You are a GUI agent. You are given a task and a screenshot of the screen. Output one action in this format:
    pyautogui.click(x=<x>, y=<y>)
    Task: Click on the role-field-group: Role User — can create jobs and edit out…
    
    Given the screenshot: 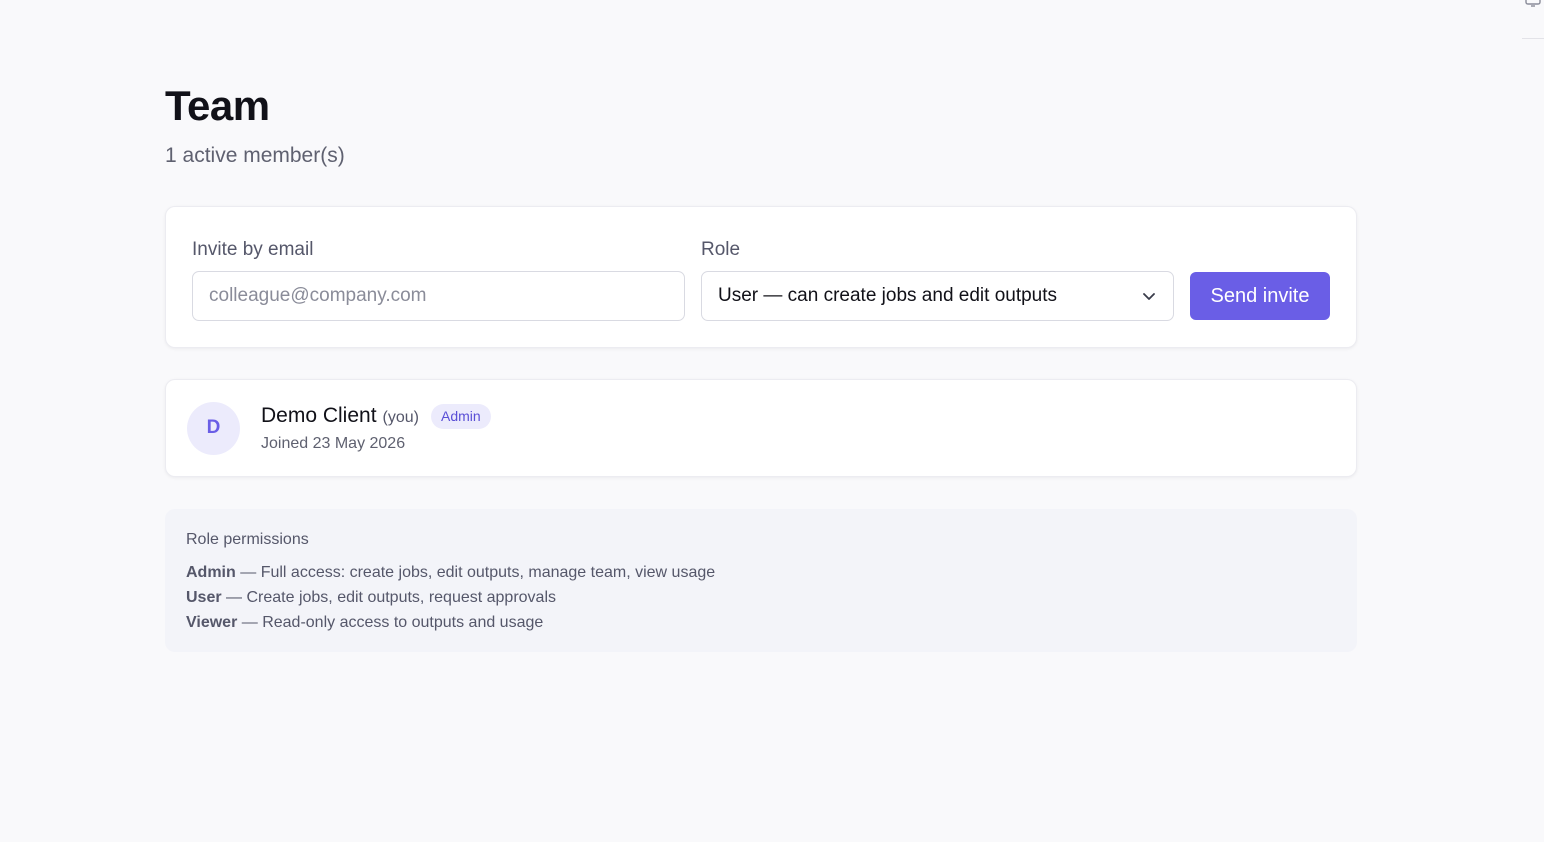 What is the action you would take?
    pyautogui.click(x=937, y=279)
    